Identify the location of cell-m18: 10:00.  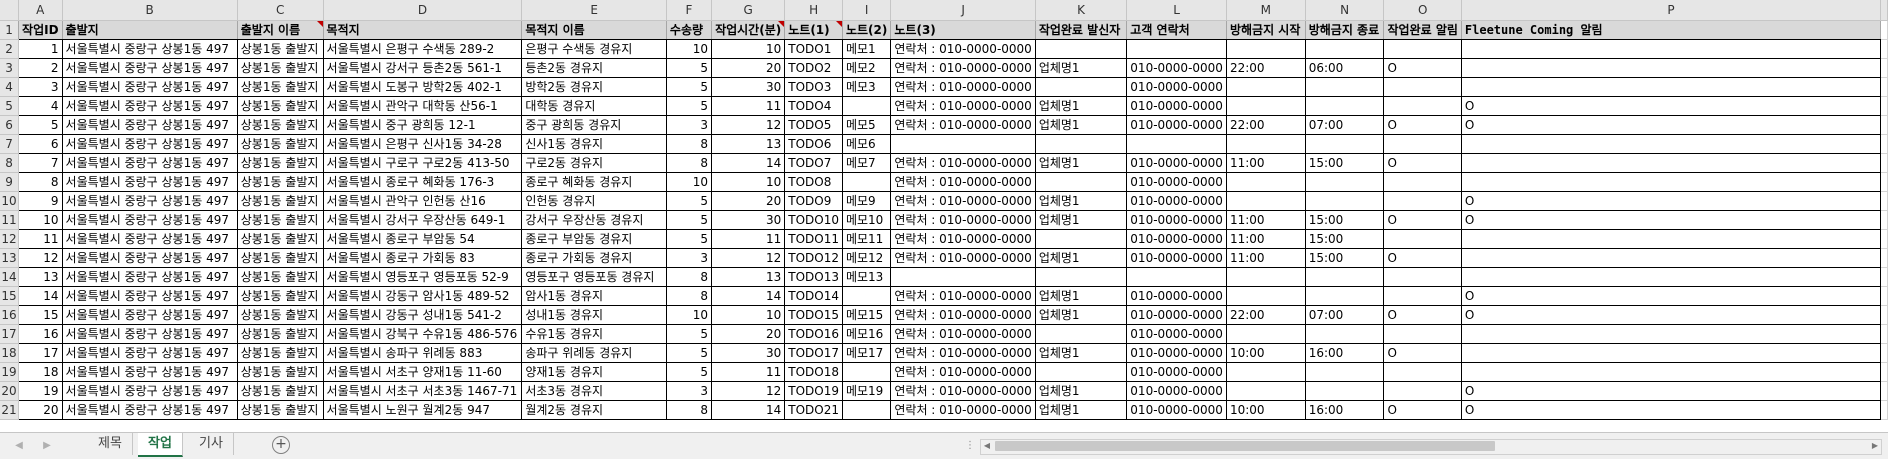
(1266, 353).